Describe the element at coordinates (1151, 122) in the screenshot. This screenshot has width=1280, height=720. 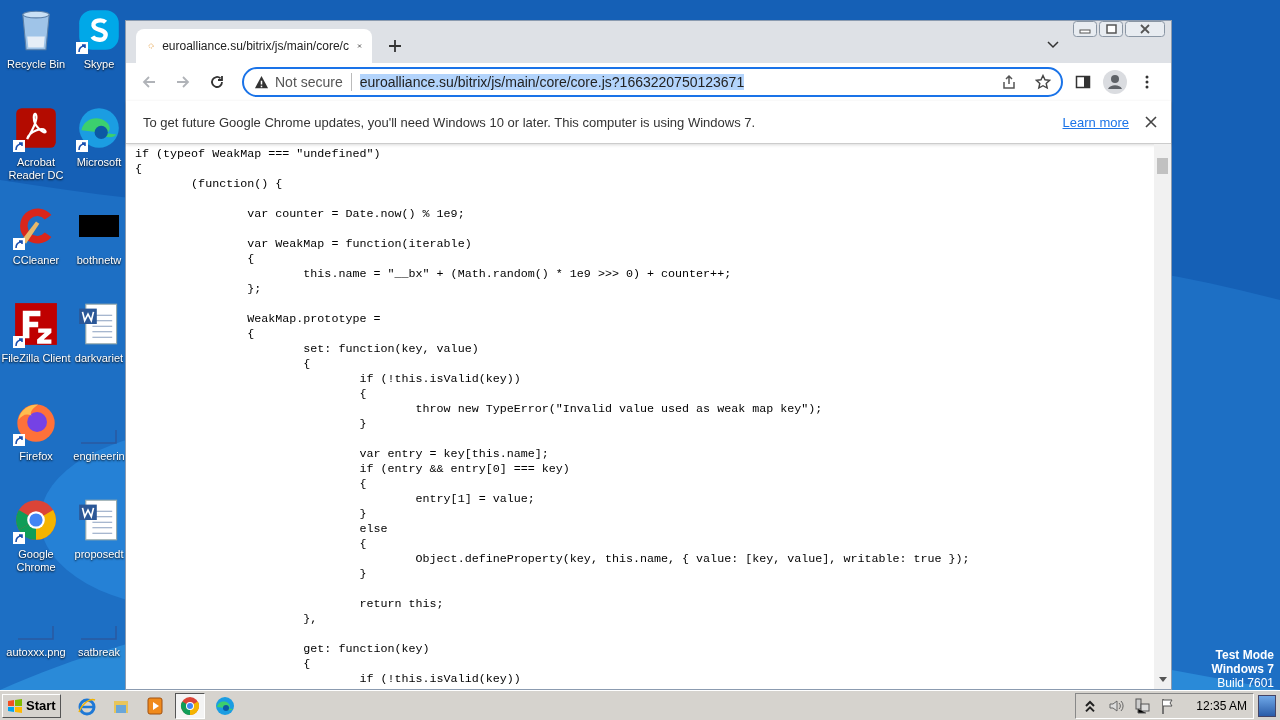
I see `close-icon` at that location.